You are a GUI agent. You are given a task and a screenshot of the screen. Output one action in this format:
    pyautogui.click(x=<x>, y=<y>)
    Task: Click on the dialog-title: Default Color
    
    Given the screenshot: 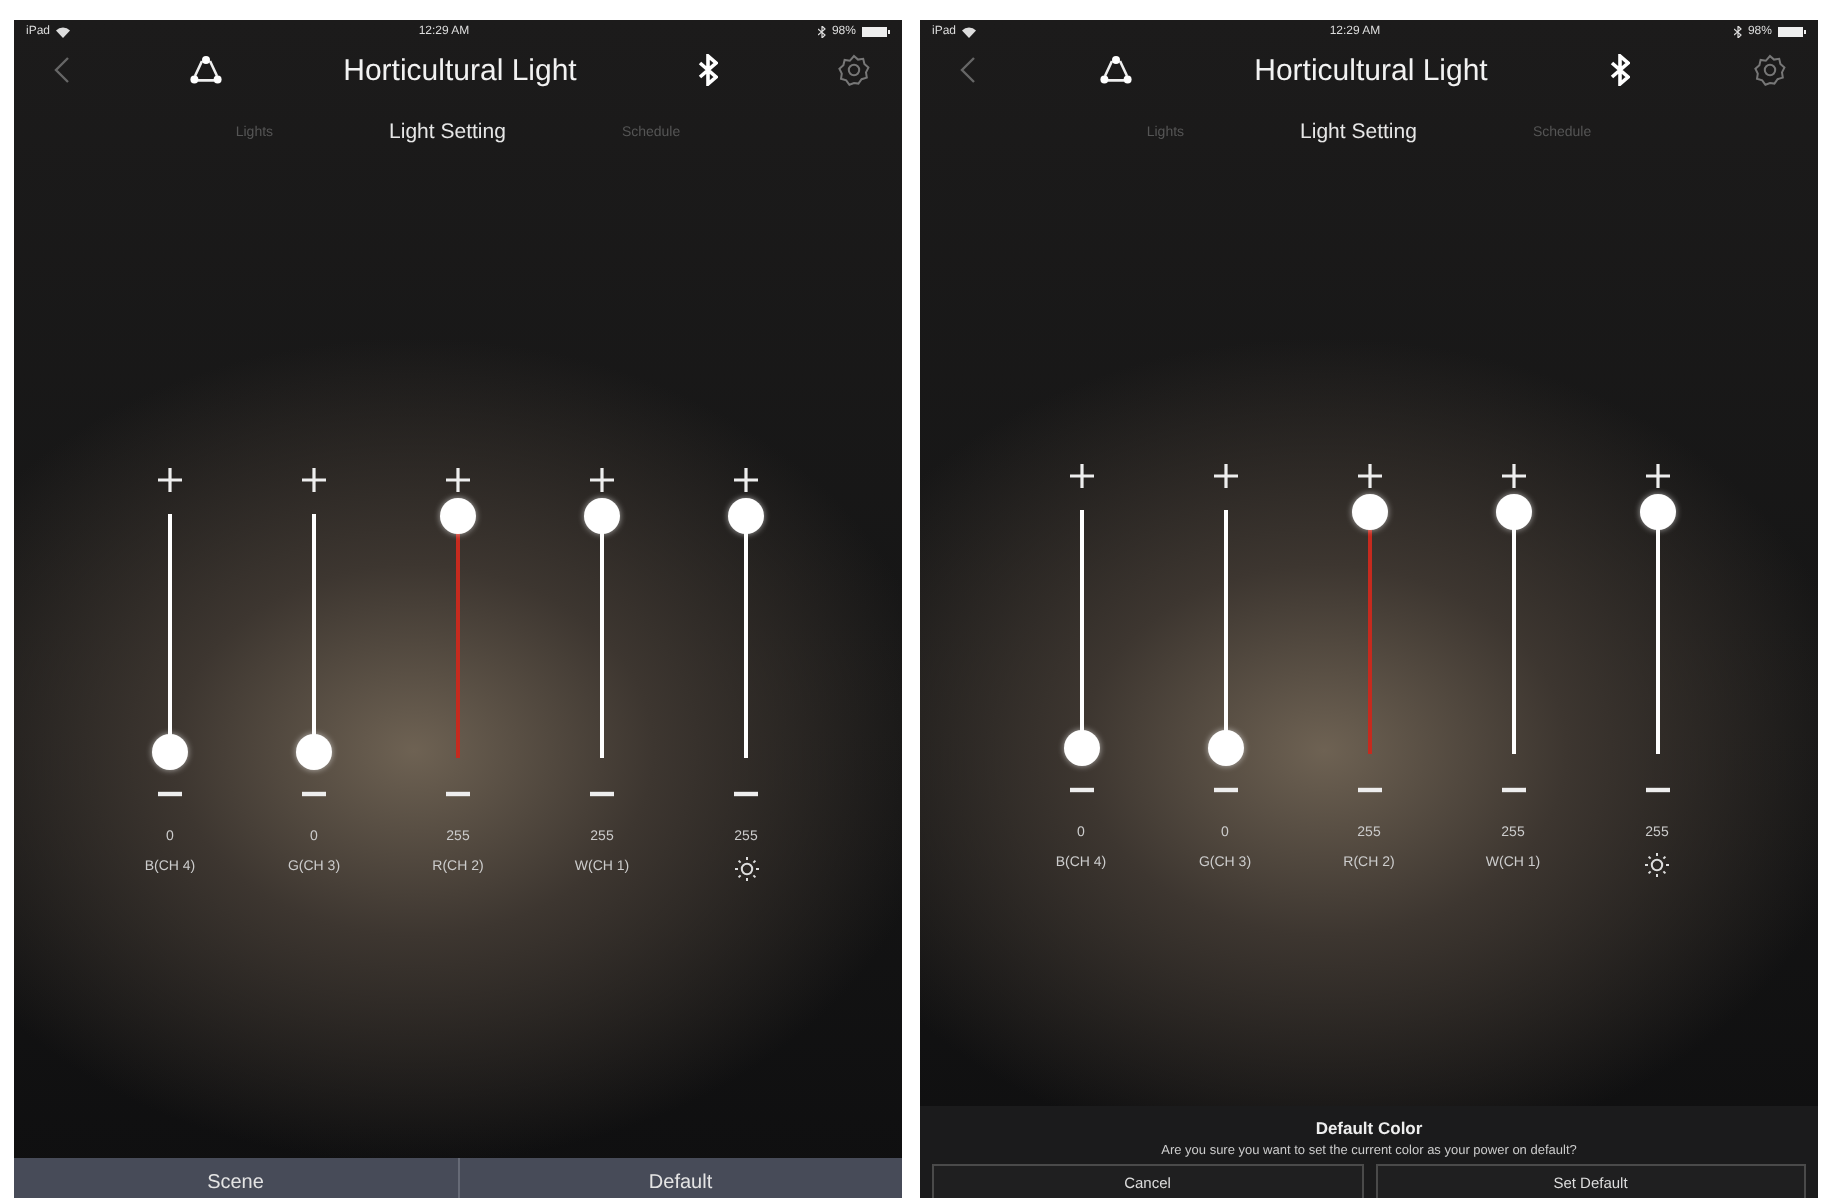 What is the action you would take?
    pyautogui.click(x=1369, y=1128)
    